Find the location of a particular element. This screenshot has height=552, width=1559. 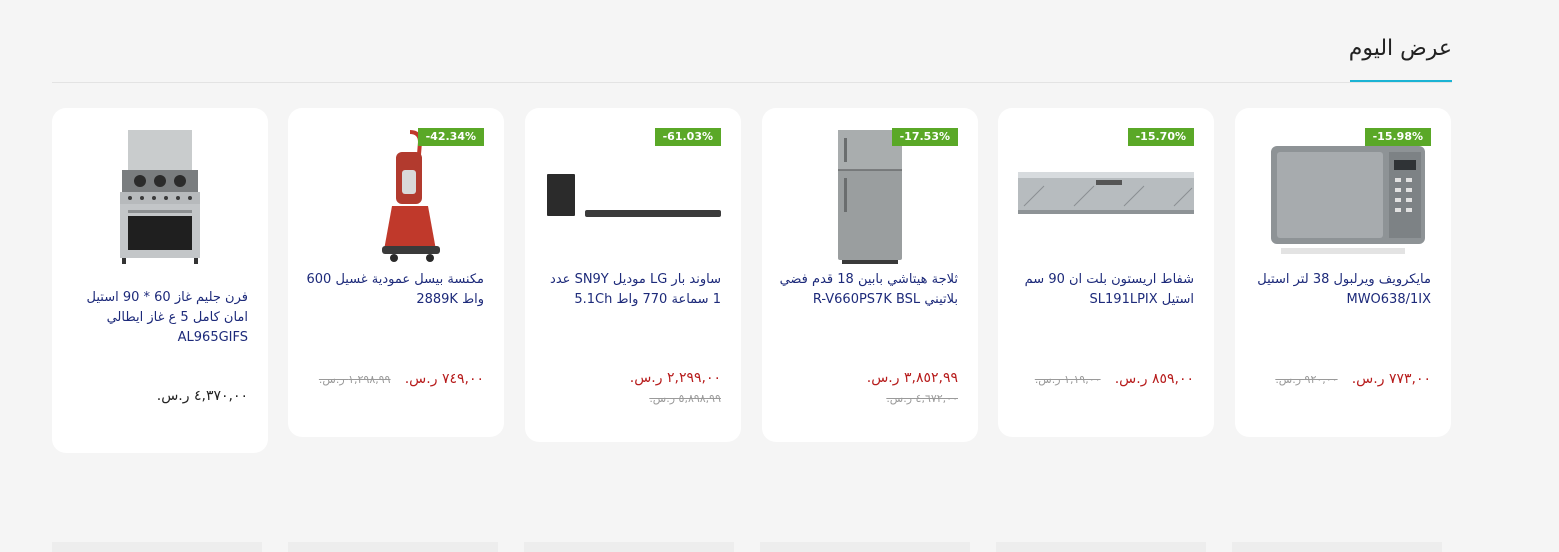

sale-price: ٢,٢٩٩,٠٠ ر.س. is located at coordinates (675, 378).